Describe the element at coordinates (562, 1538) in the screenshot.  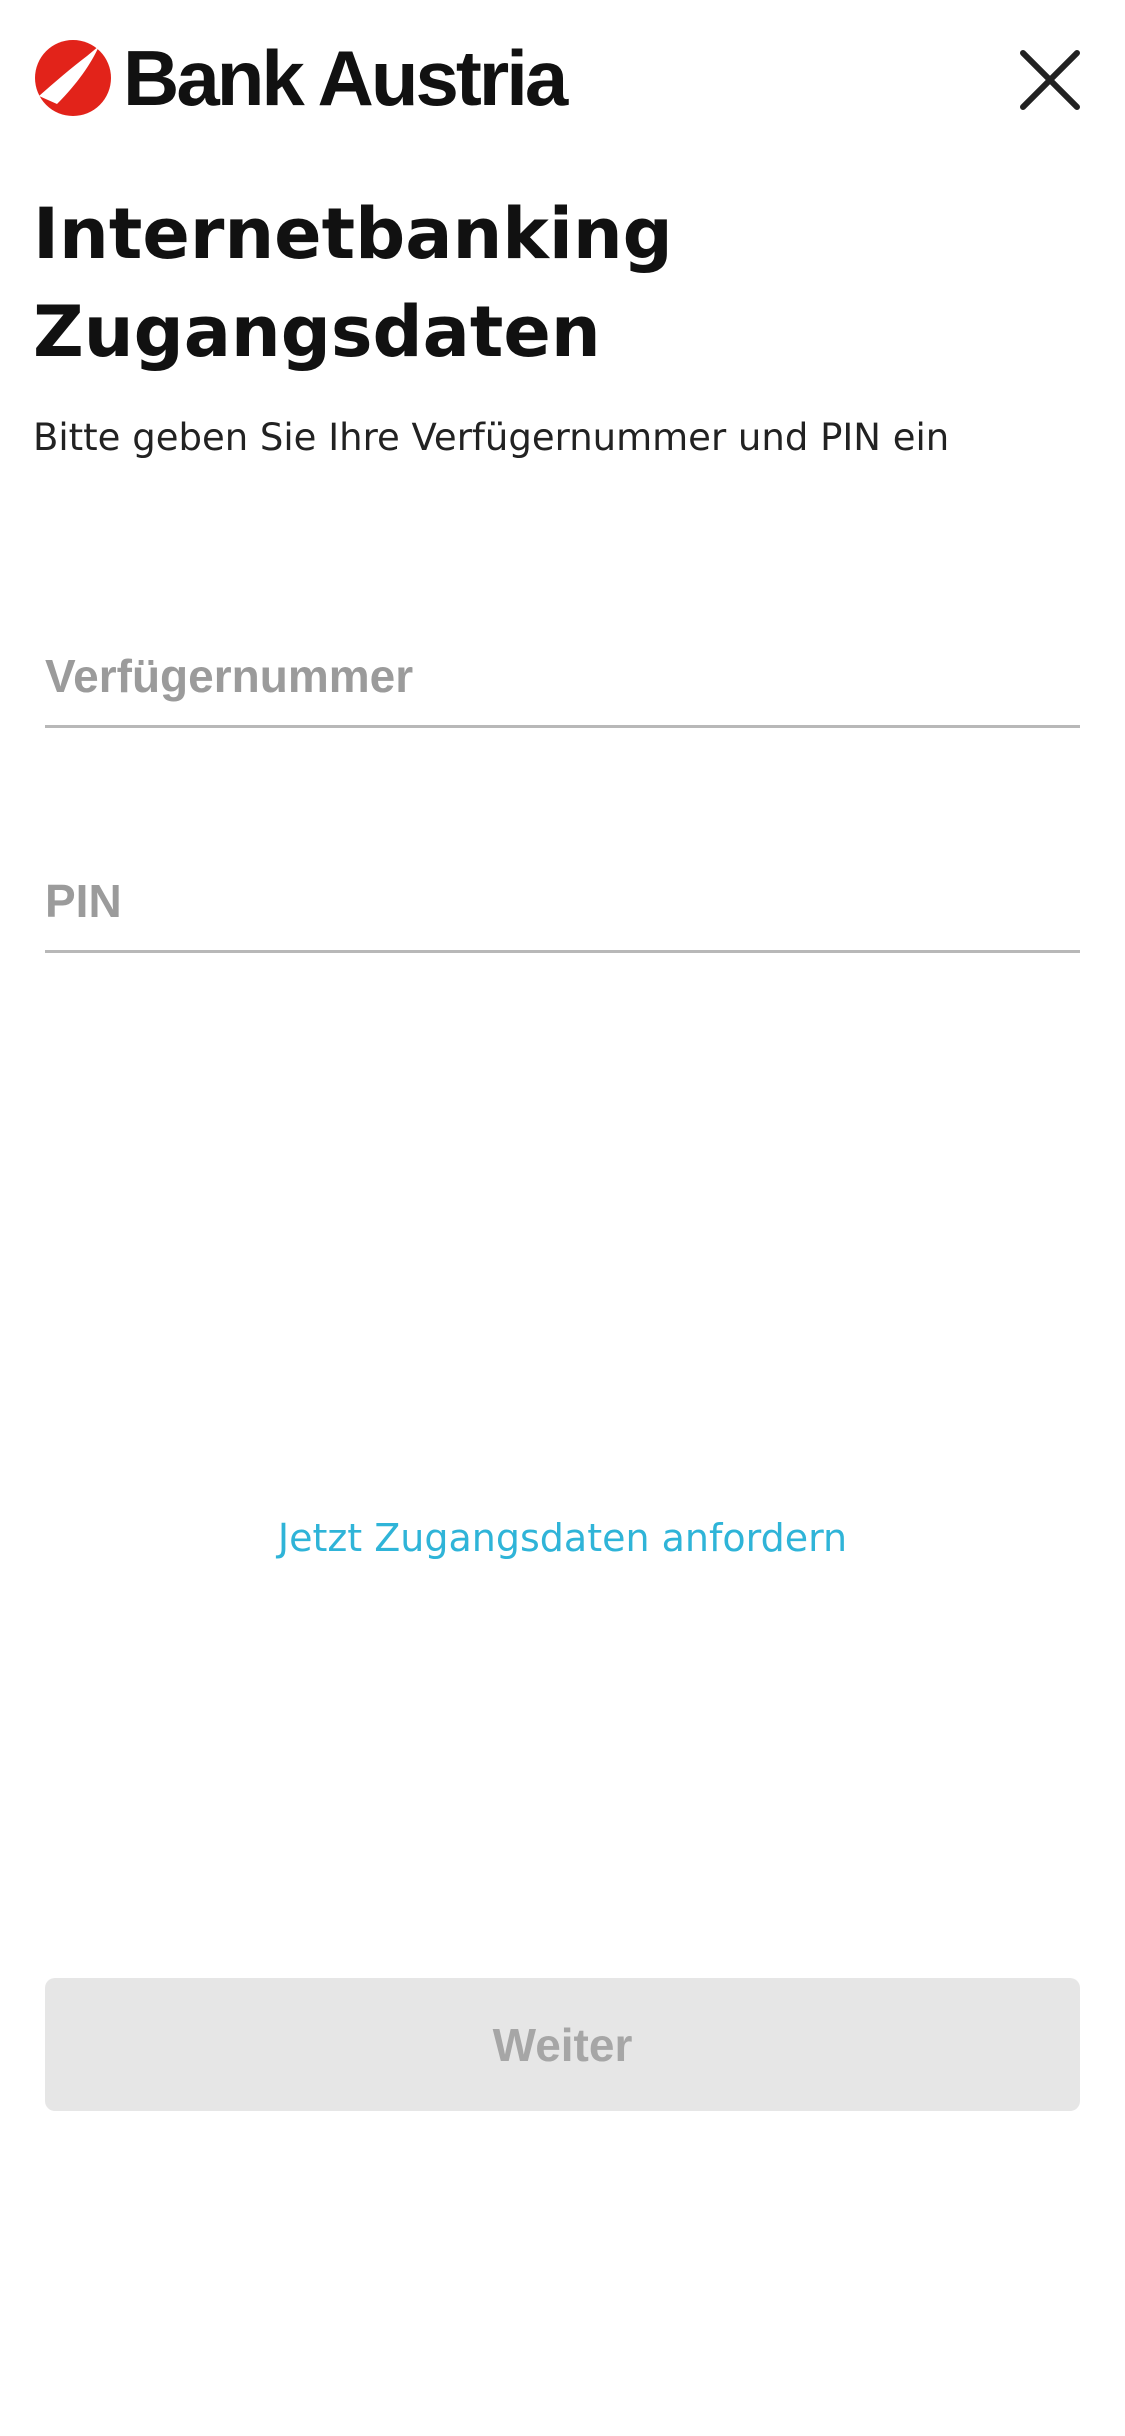
I see `request-credentials-link: Jetzt Zugangsdaten anfordern` at that location.